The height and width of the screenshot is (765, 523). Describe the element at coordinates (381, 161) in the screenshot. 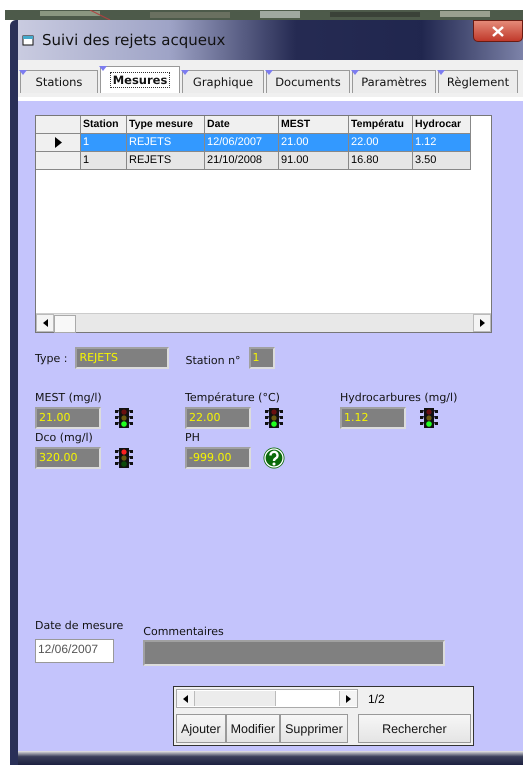

I see `table-cell: 16.80` at that location.